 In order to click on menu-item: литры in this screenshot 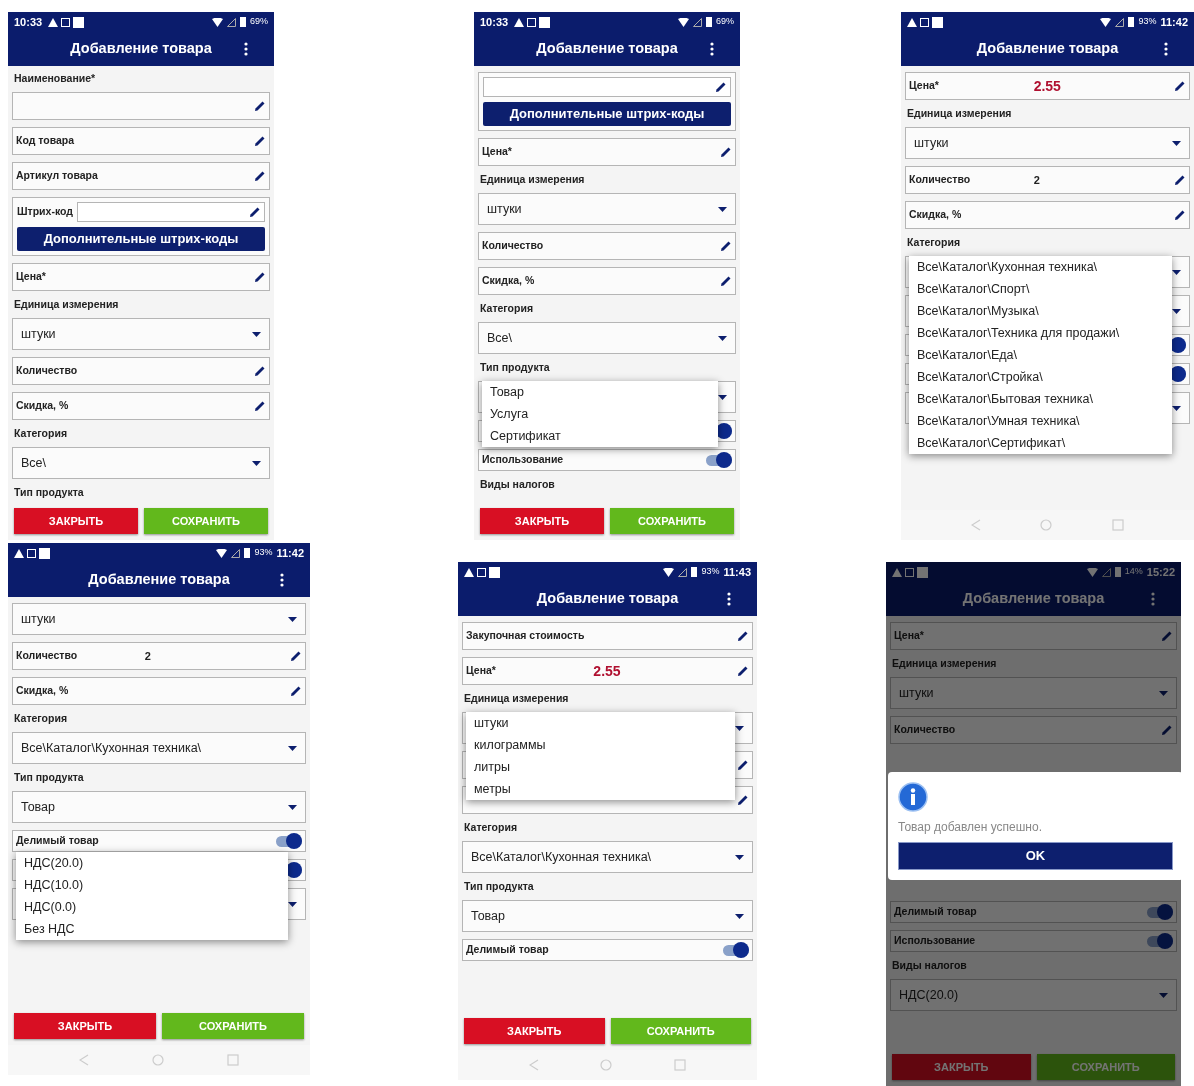, I will do `click(600, 767)`.